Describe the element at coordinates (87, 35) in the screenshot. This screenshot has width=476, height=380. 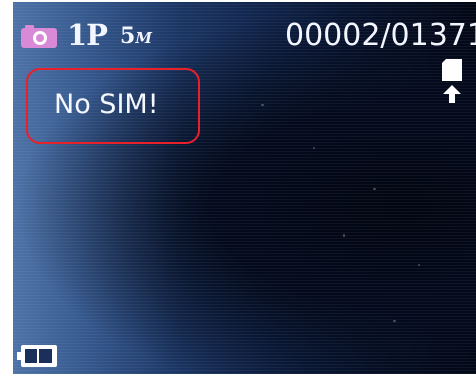
I see `shot-count: 1P` at that location.